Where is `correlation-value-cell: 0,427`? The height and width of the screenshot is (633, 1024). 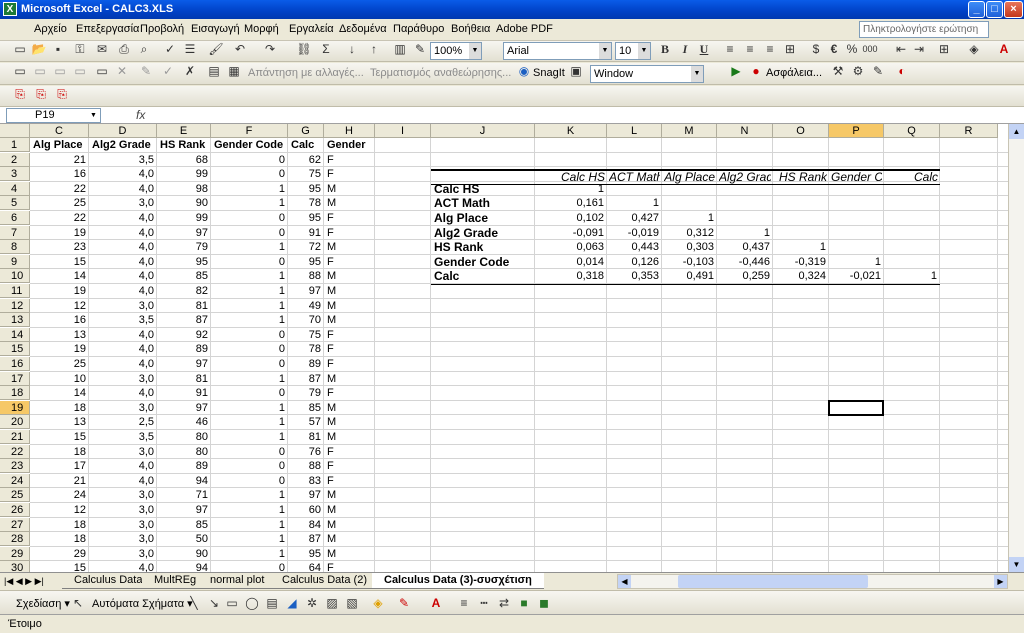 correlation-value-cell: 0,427 is located at coordinates (634, 218).